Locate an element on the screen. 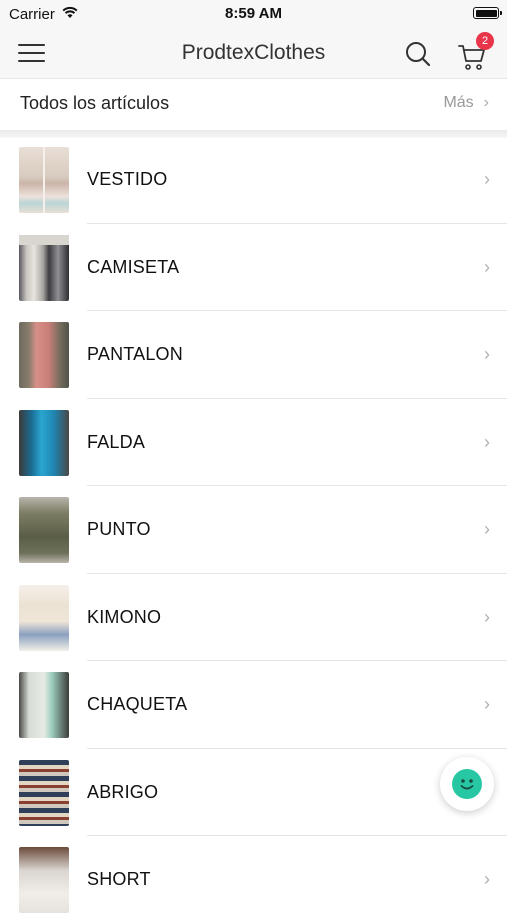 The image size is (507, 924). category-row-falda: FALDA › is located at coordinates (253, 442).